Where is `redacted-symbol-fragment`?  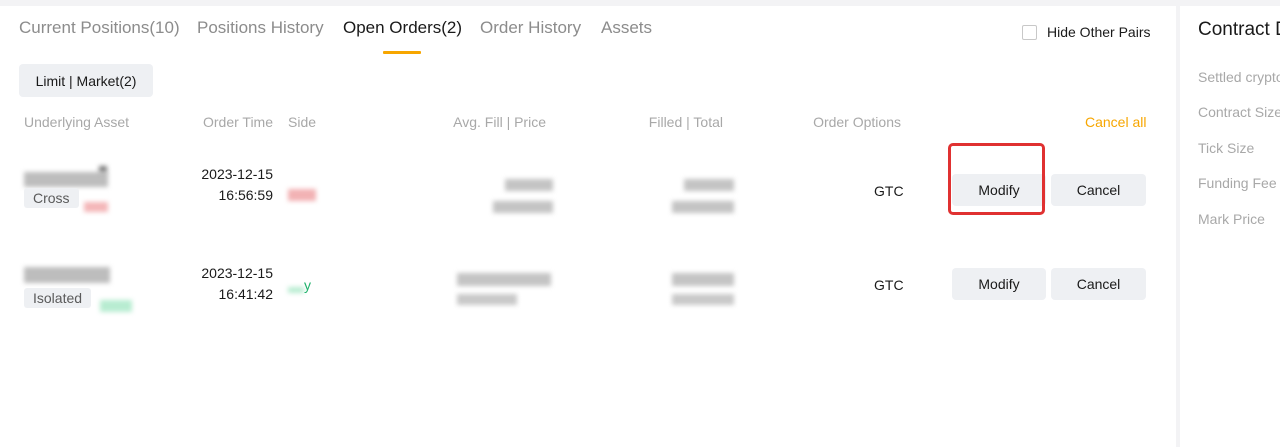 redacted-symbol-fragment is located at coordinates (103, 169).